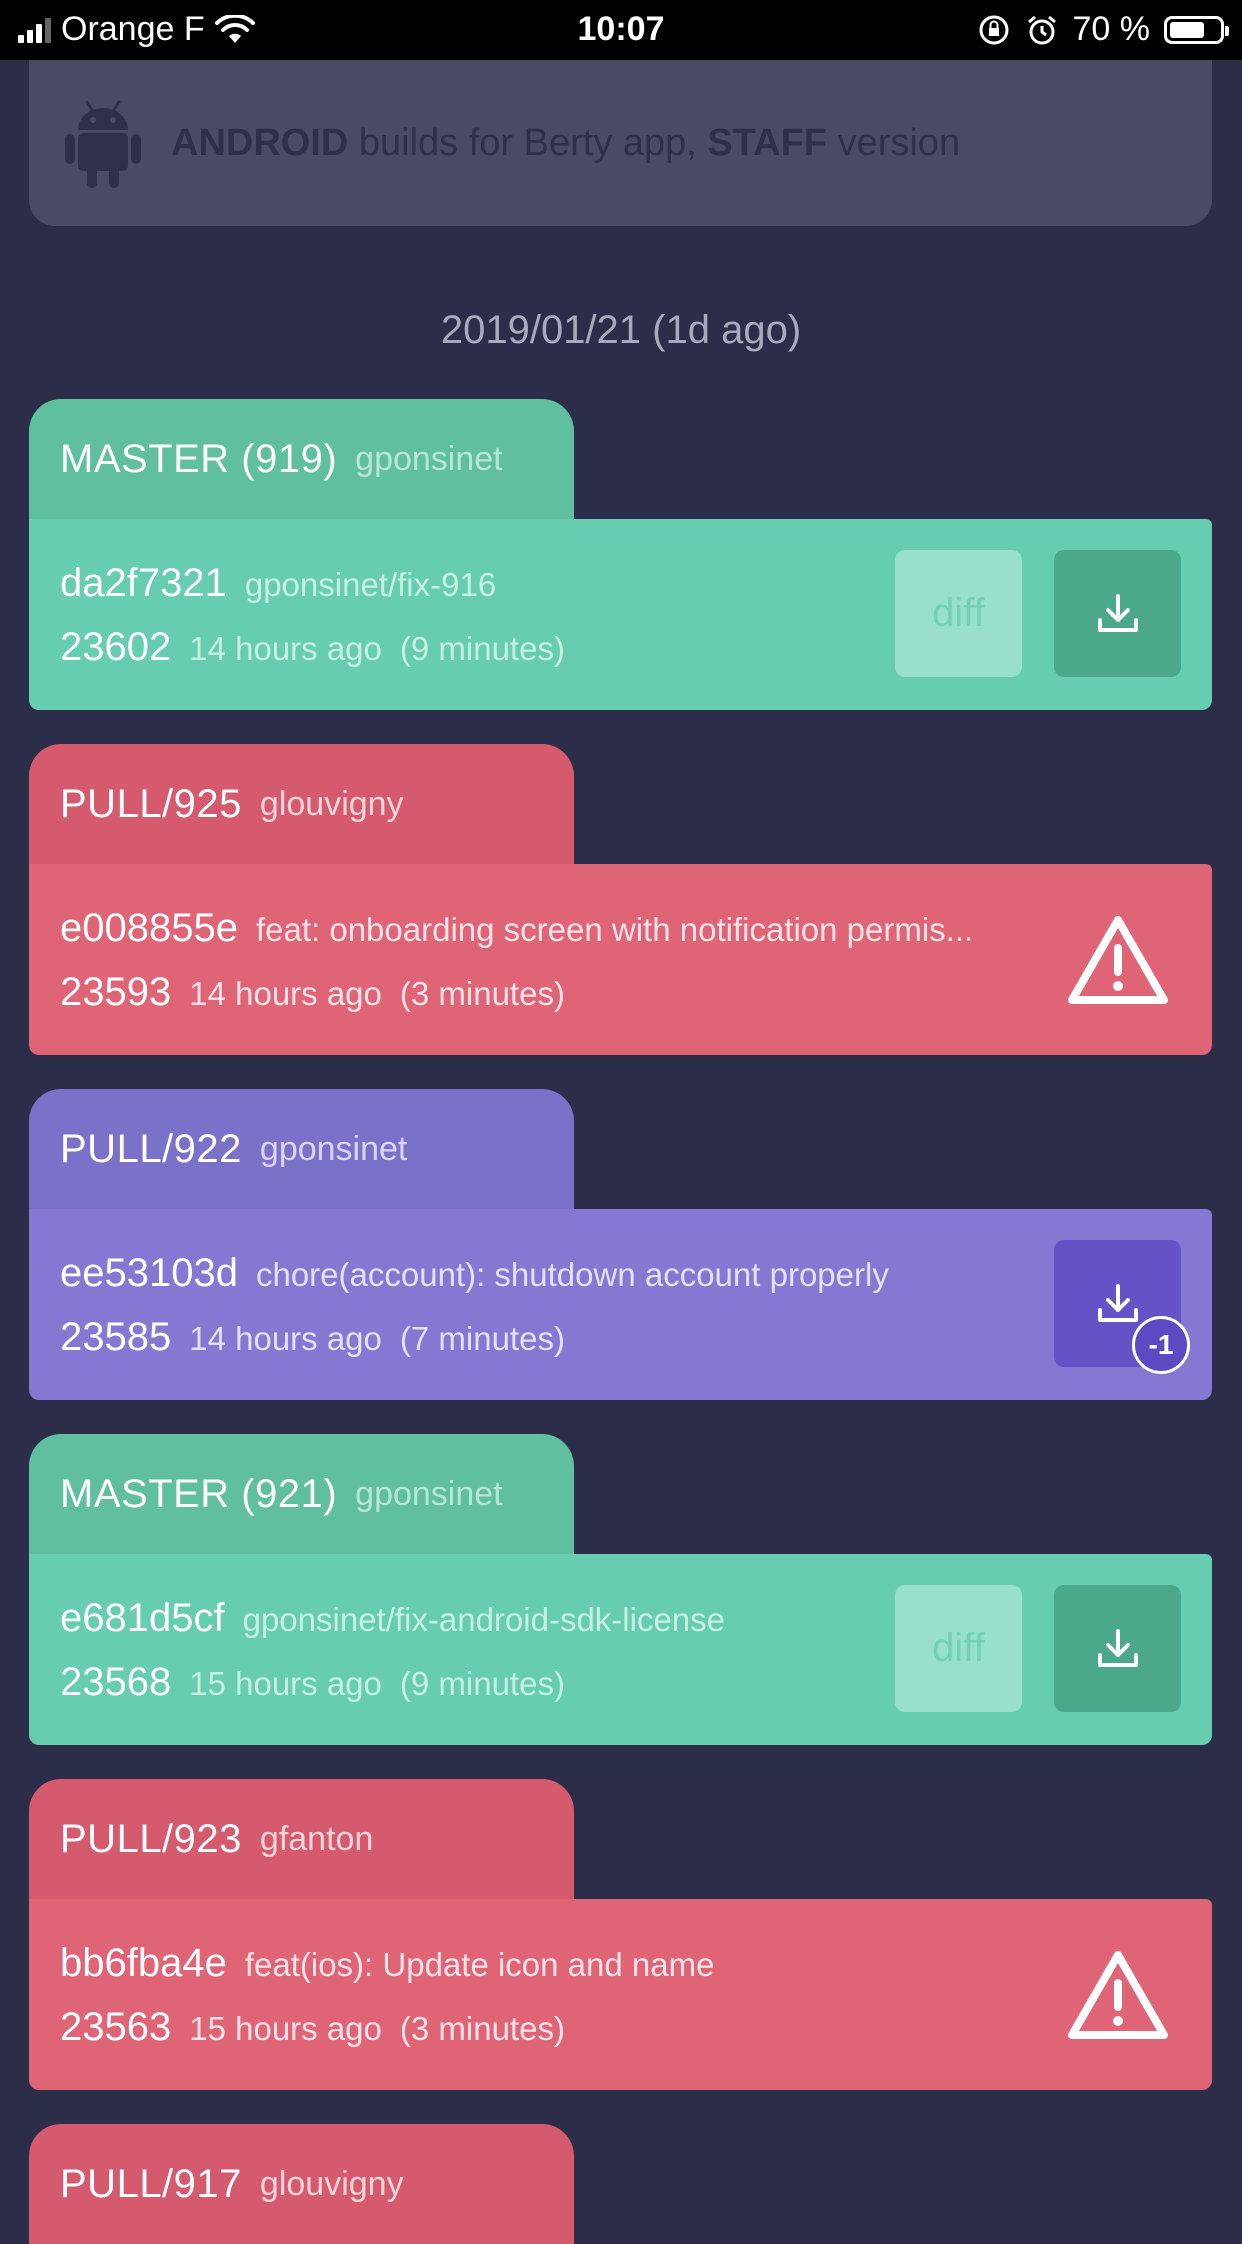 Image resolution: width=1242 pixels, height=2244 pixels. I want to click on build-number: 23568, so click(116, 1682).